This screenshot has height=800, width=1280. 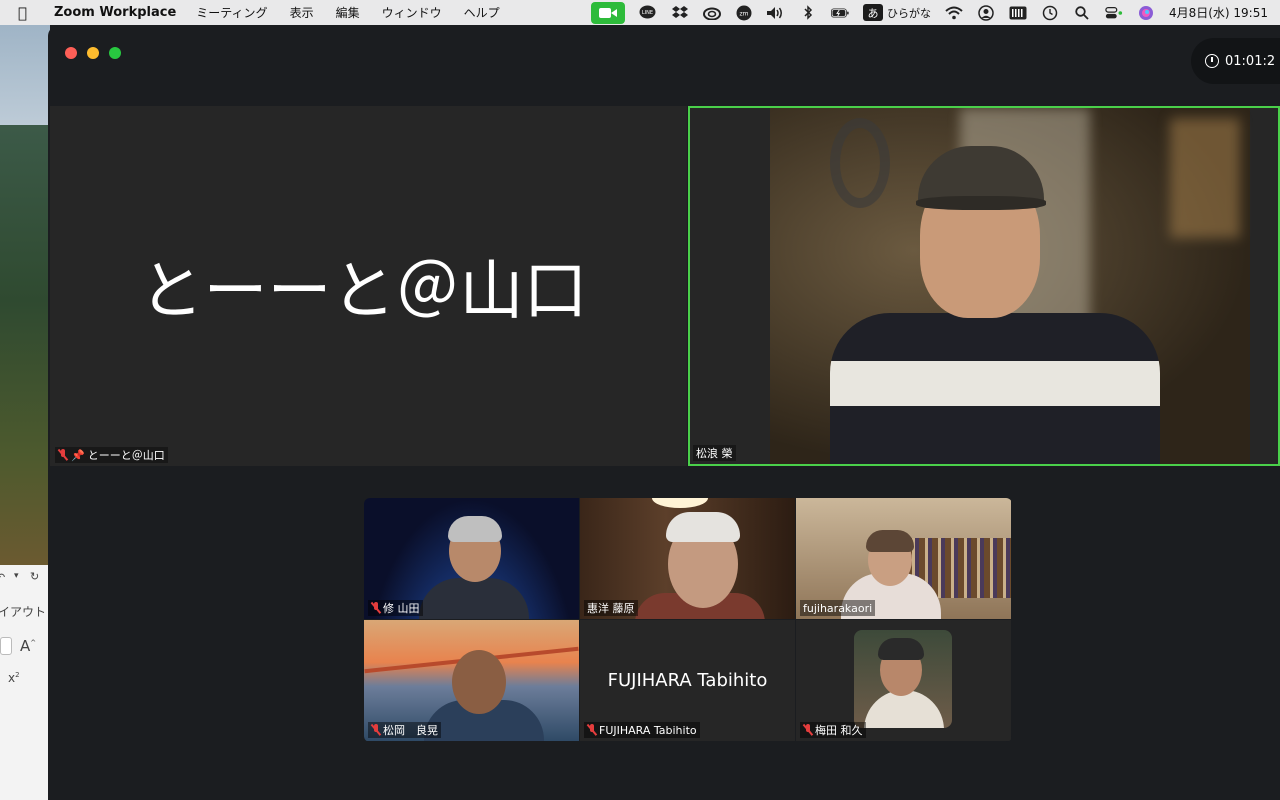 What do you see at coordinates (986, 13) in the screenshot?
I see `user-account-icon` at bounding box center [986, 13].